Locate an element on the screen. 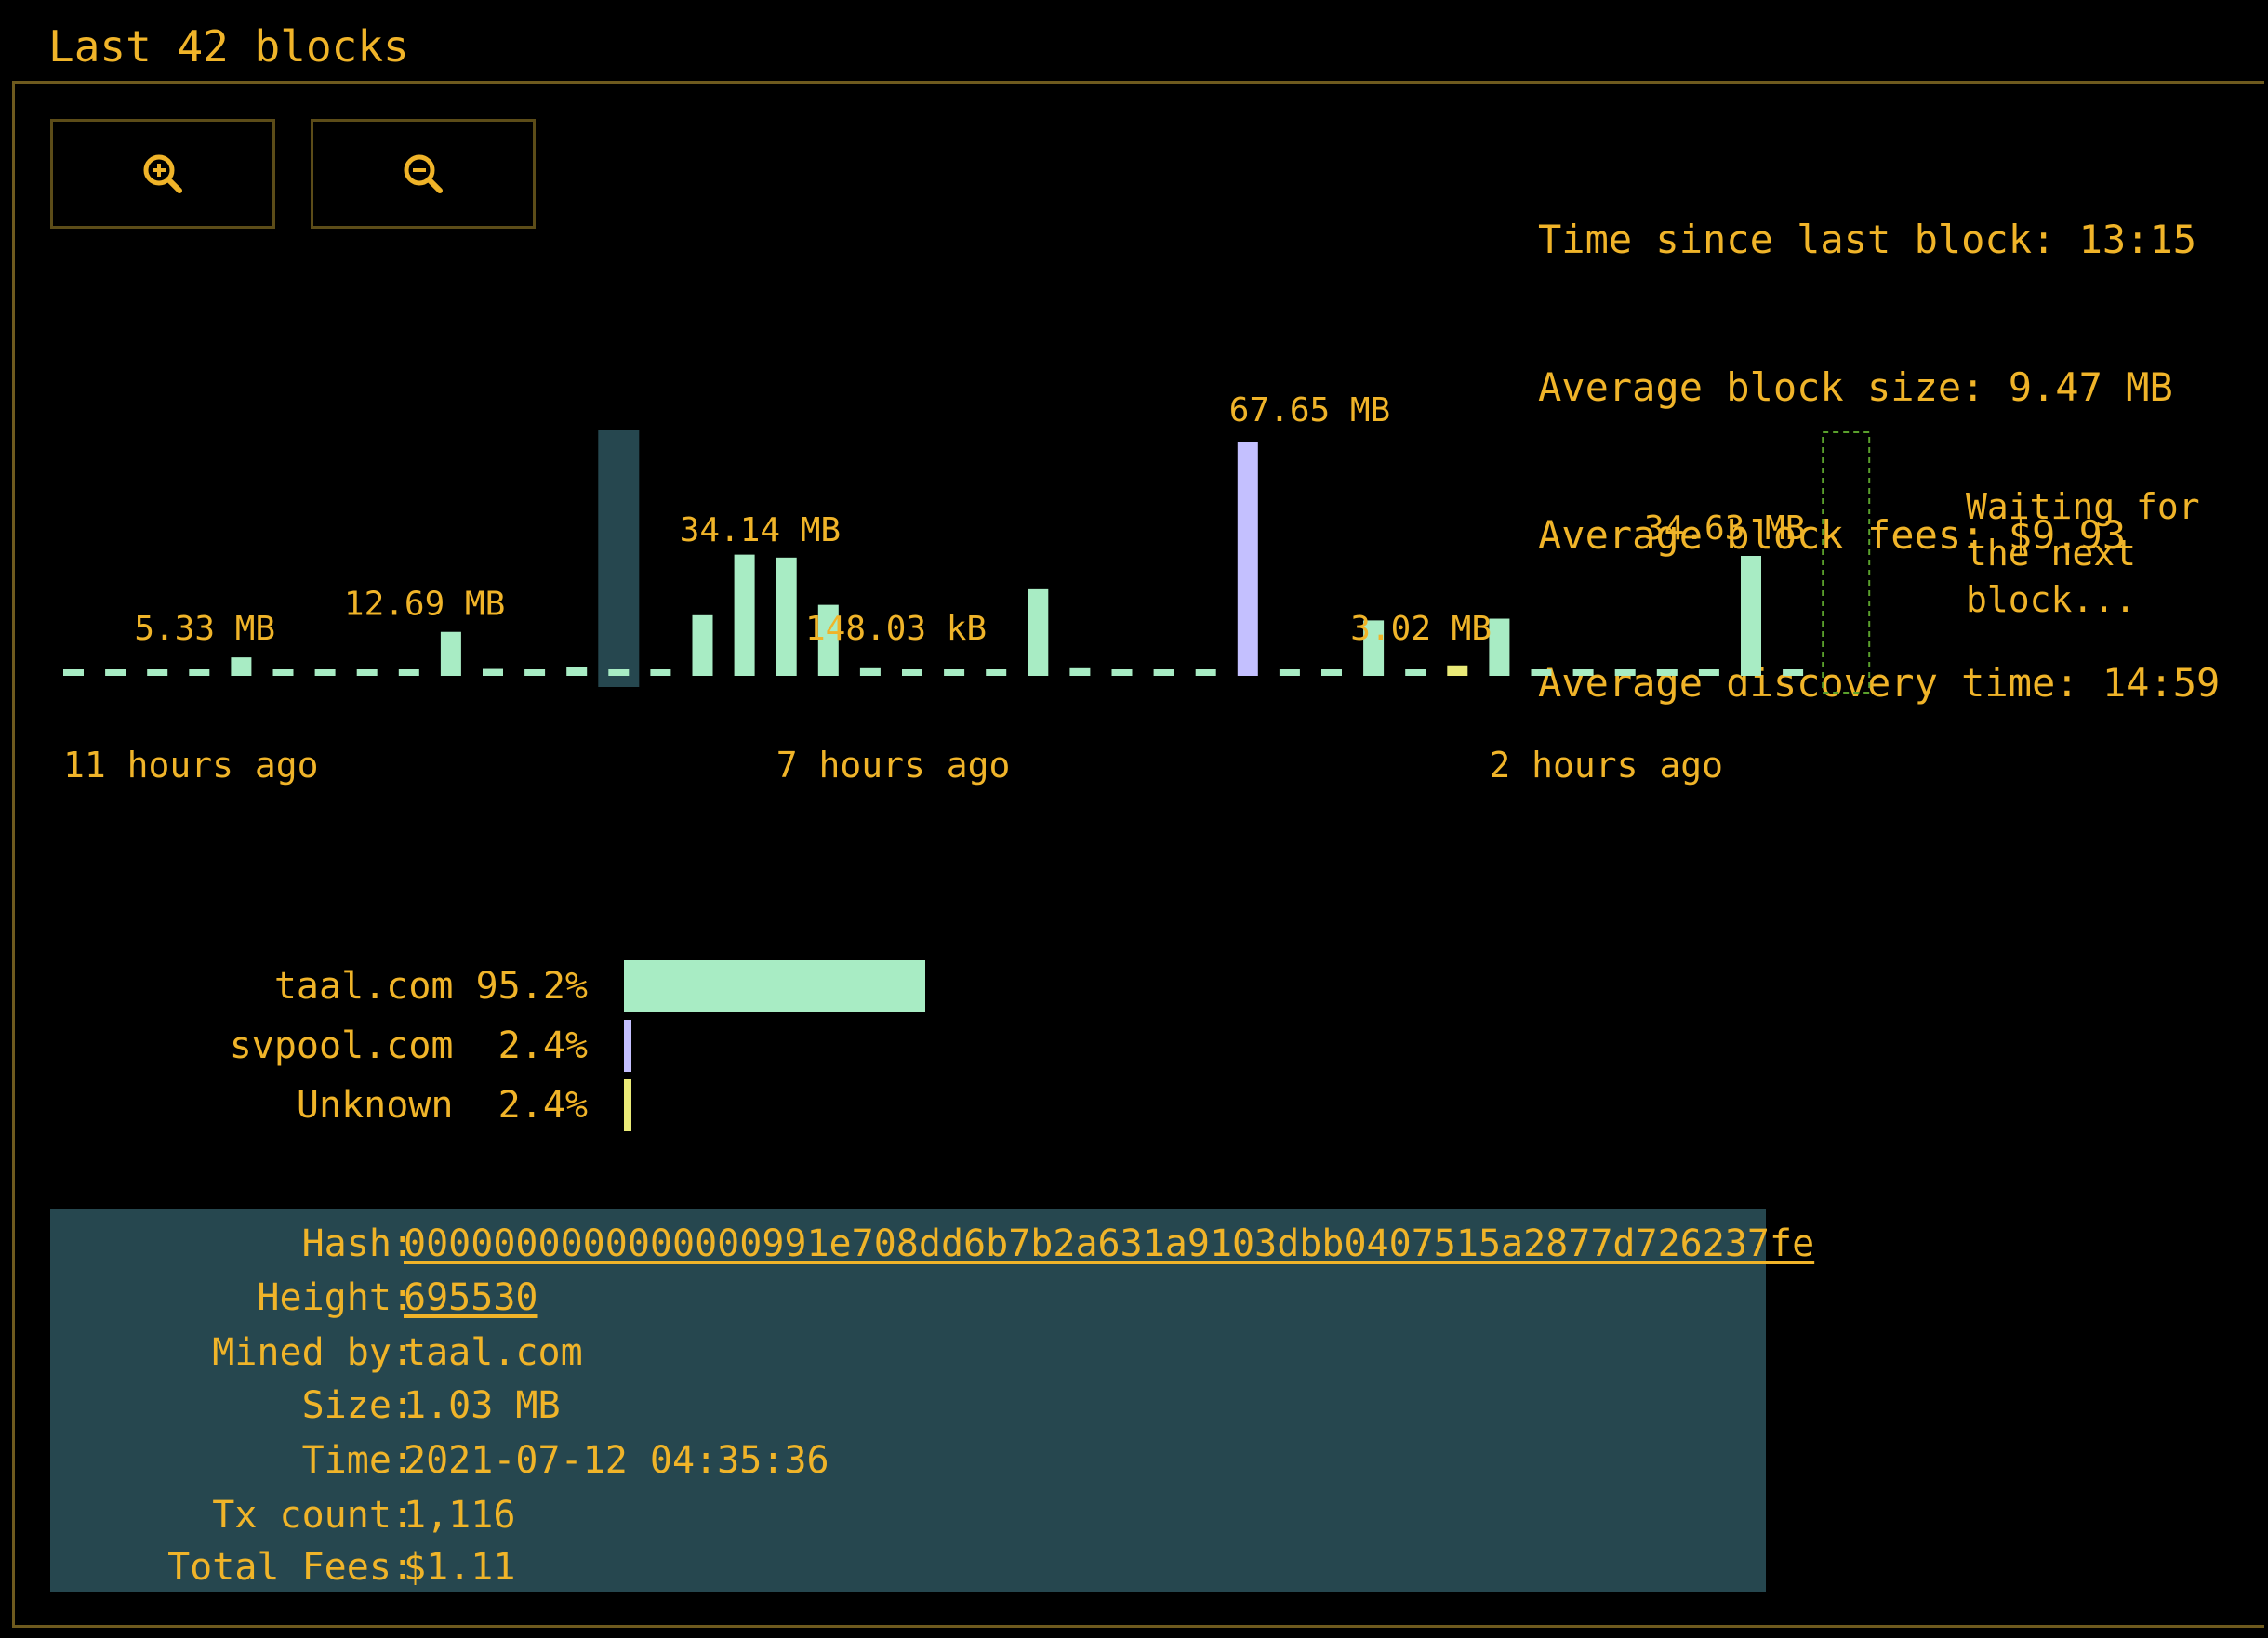  bar-value-label: 34.14 MB is located at coordinates (760, 530).